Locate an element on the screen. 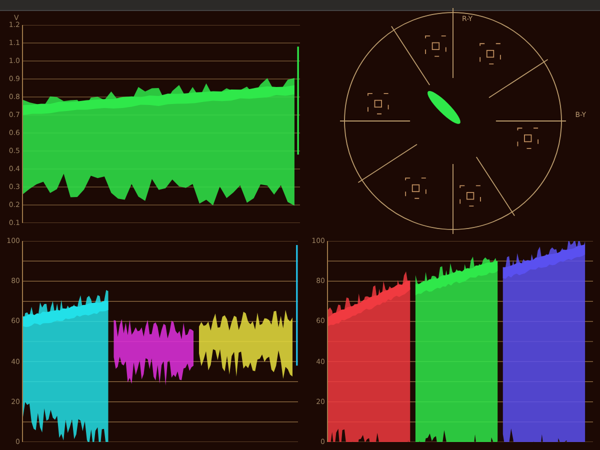 The width and height of the screenshot is (600, 450). signal-trace is located at coordinates (443, 107).